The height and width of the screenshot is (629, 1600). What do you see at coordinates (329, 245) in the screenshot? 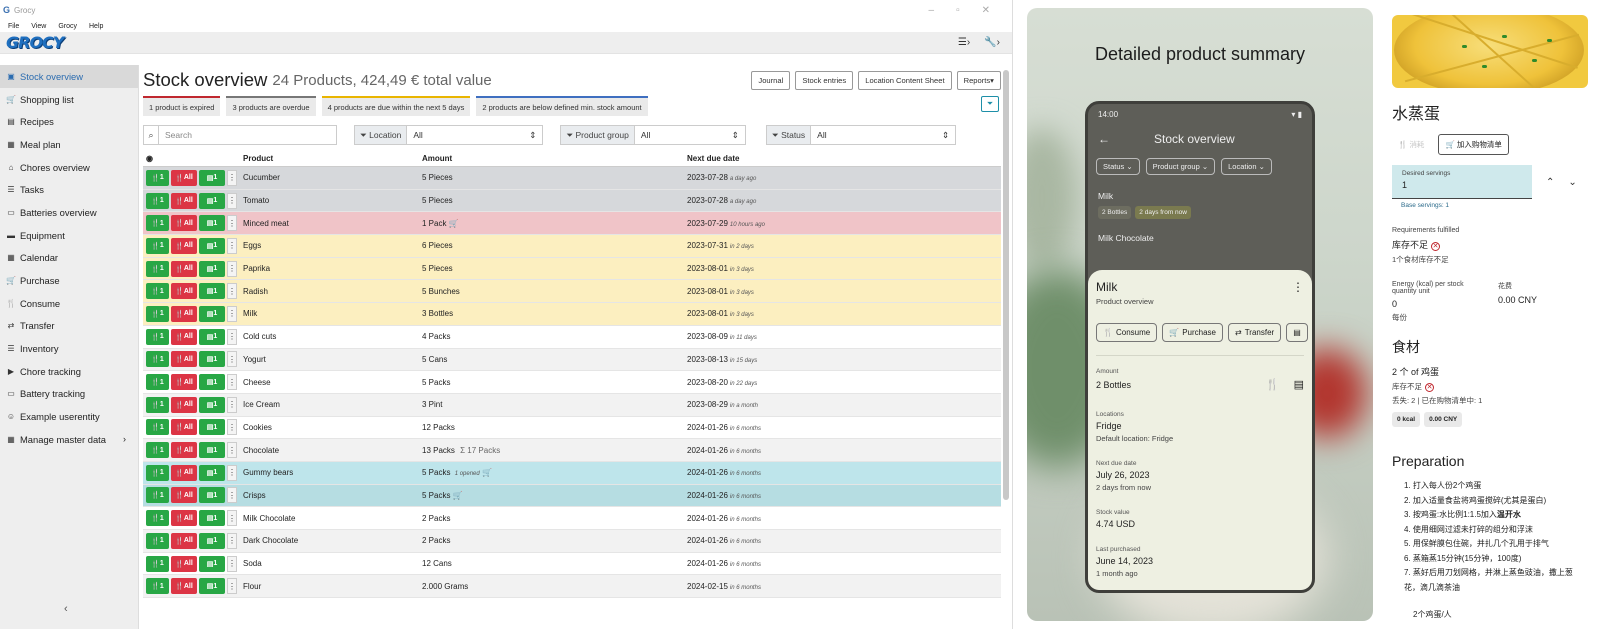
I see `product-name: Eggs` at bounding box center [329, 245].